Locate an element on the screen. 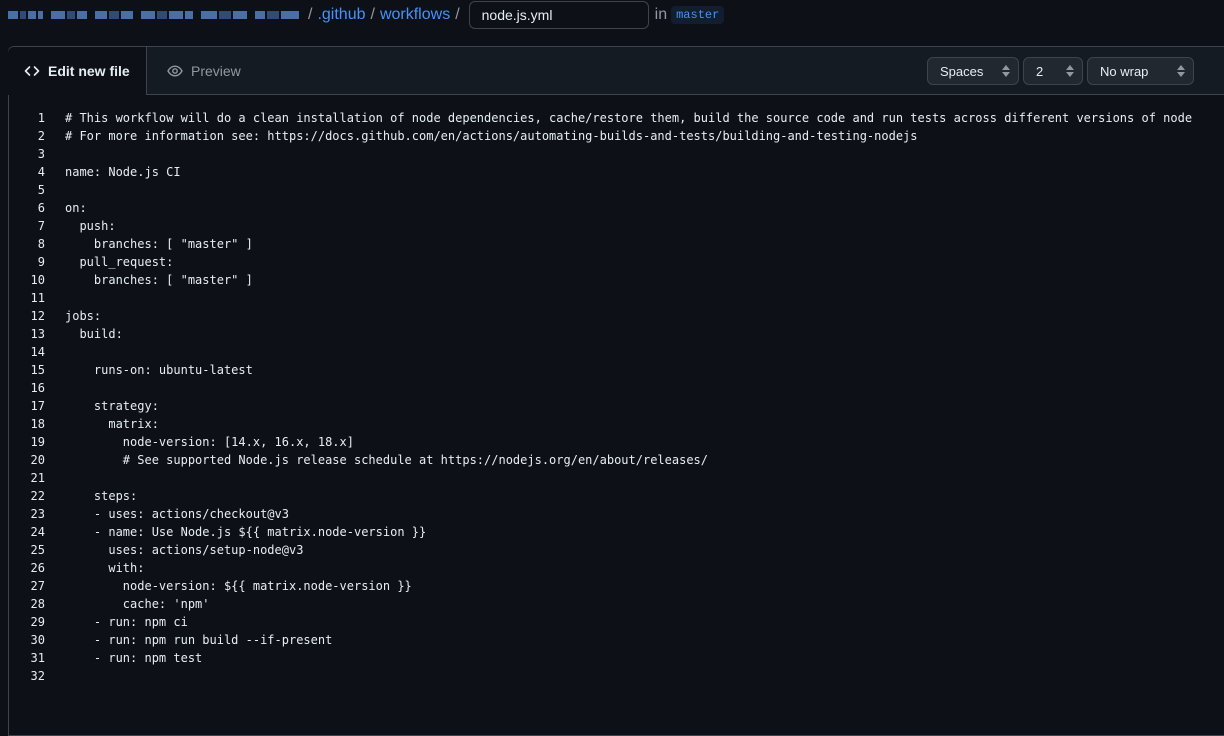 This screenshot has height=736, width=1224. code-line: 10 branches: [ "master" ] is located at coordinates (616, 280).